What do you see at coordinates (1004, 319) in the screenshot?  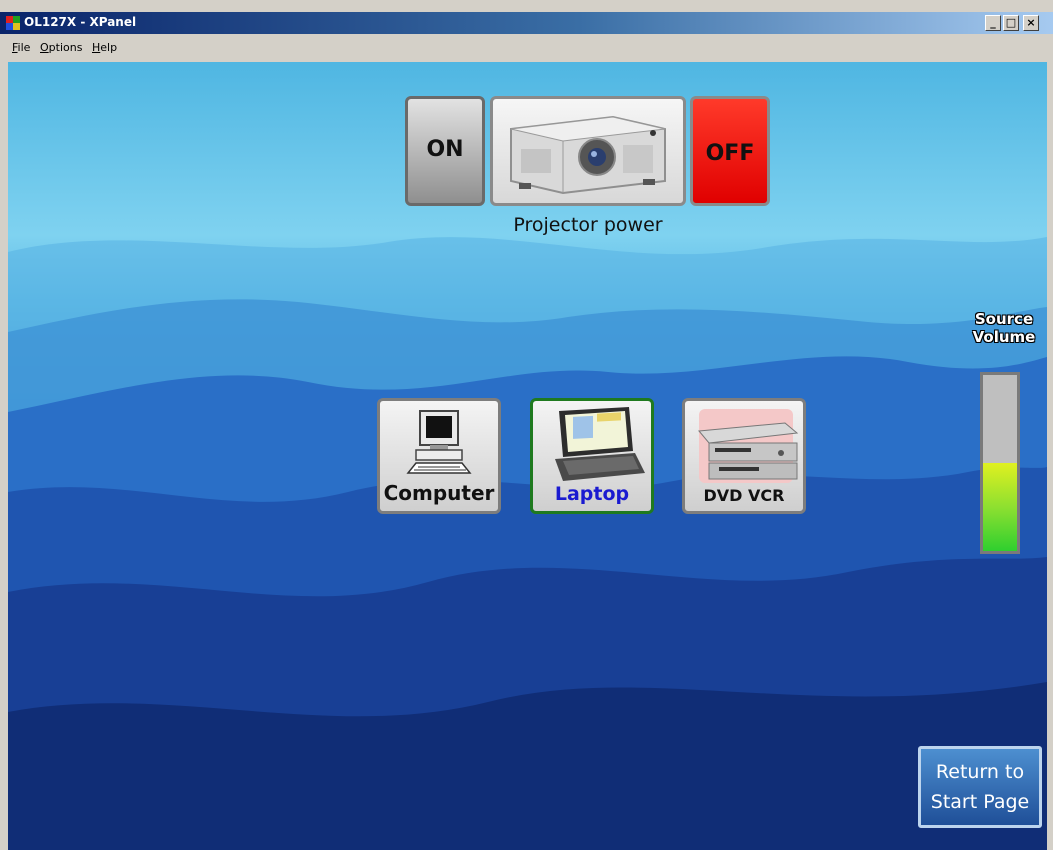 I see `source-volume-title-line1: Source` at bounding box center [1004, 319].